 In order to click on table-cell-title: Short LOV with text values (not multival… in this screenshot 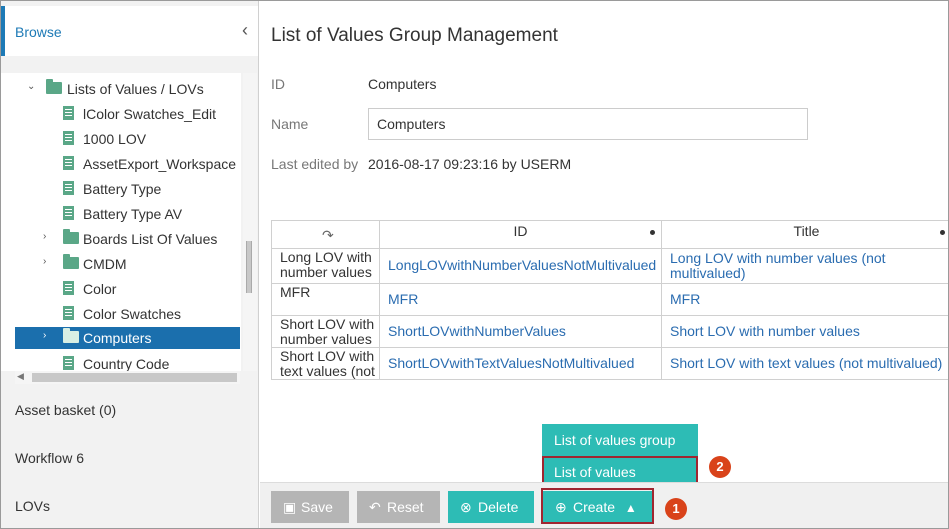, I will do `click(805, 363)`.